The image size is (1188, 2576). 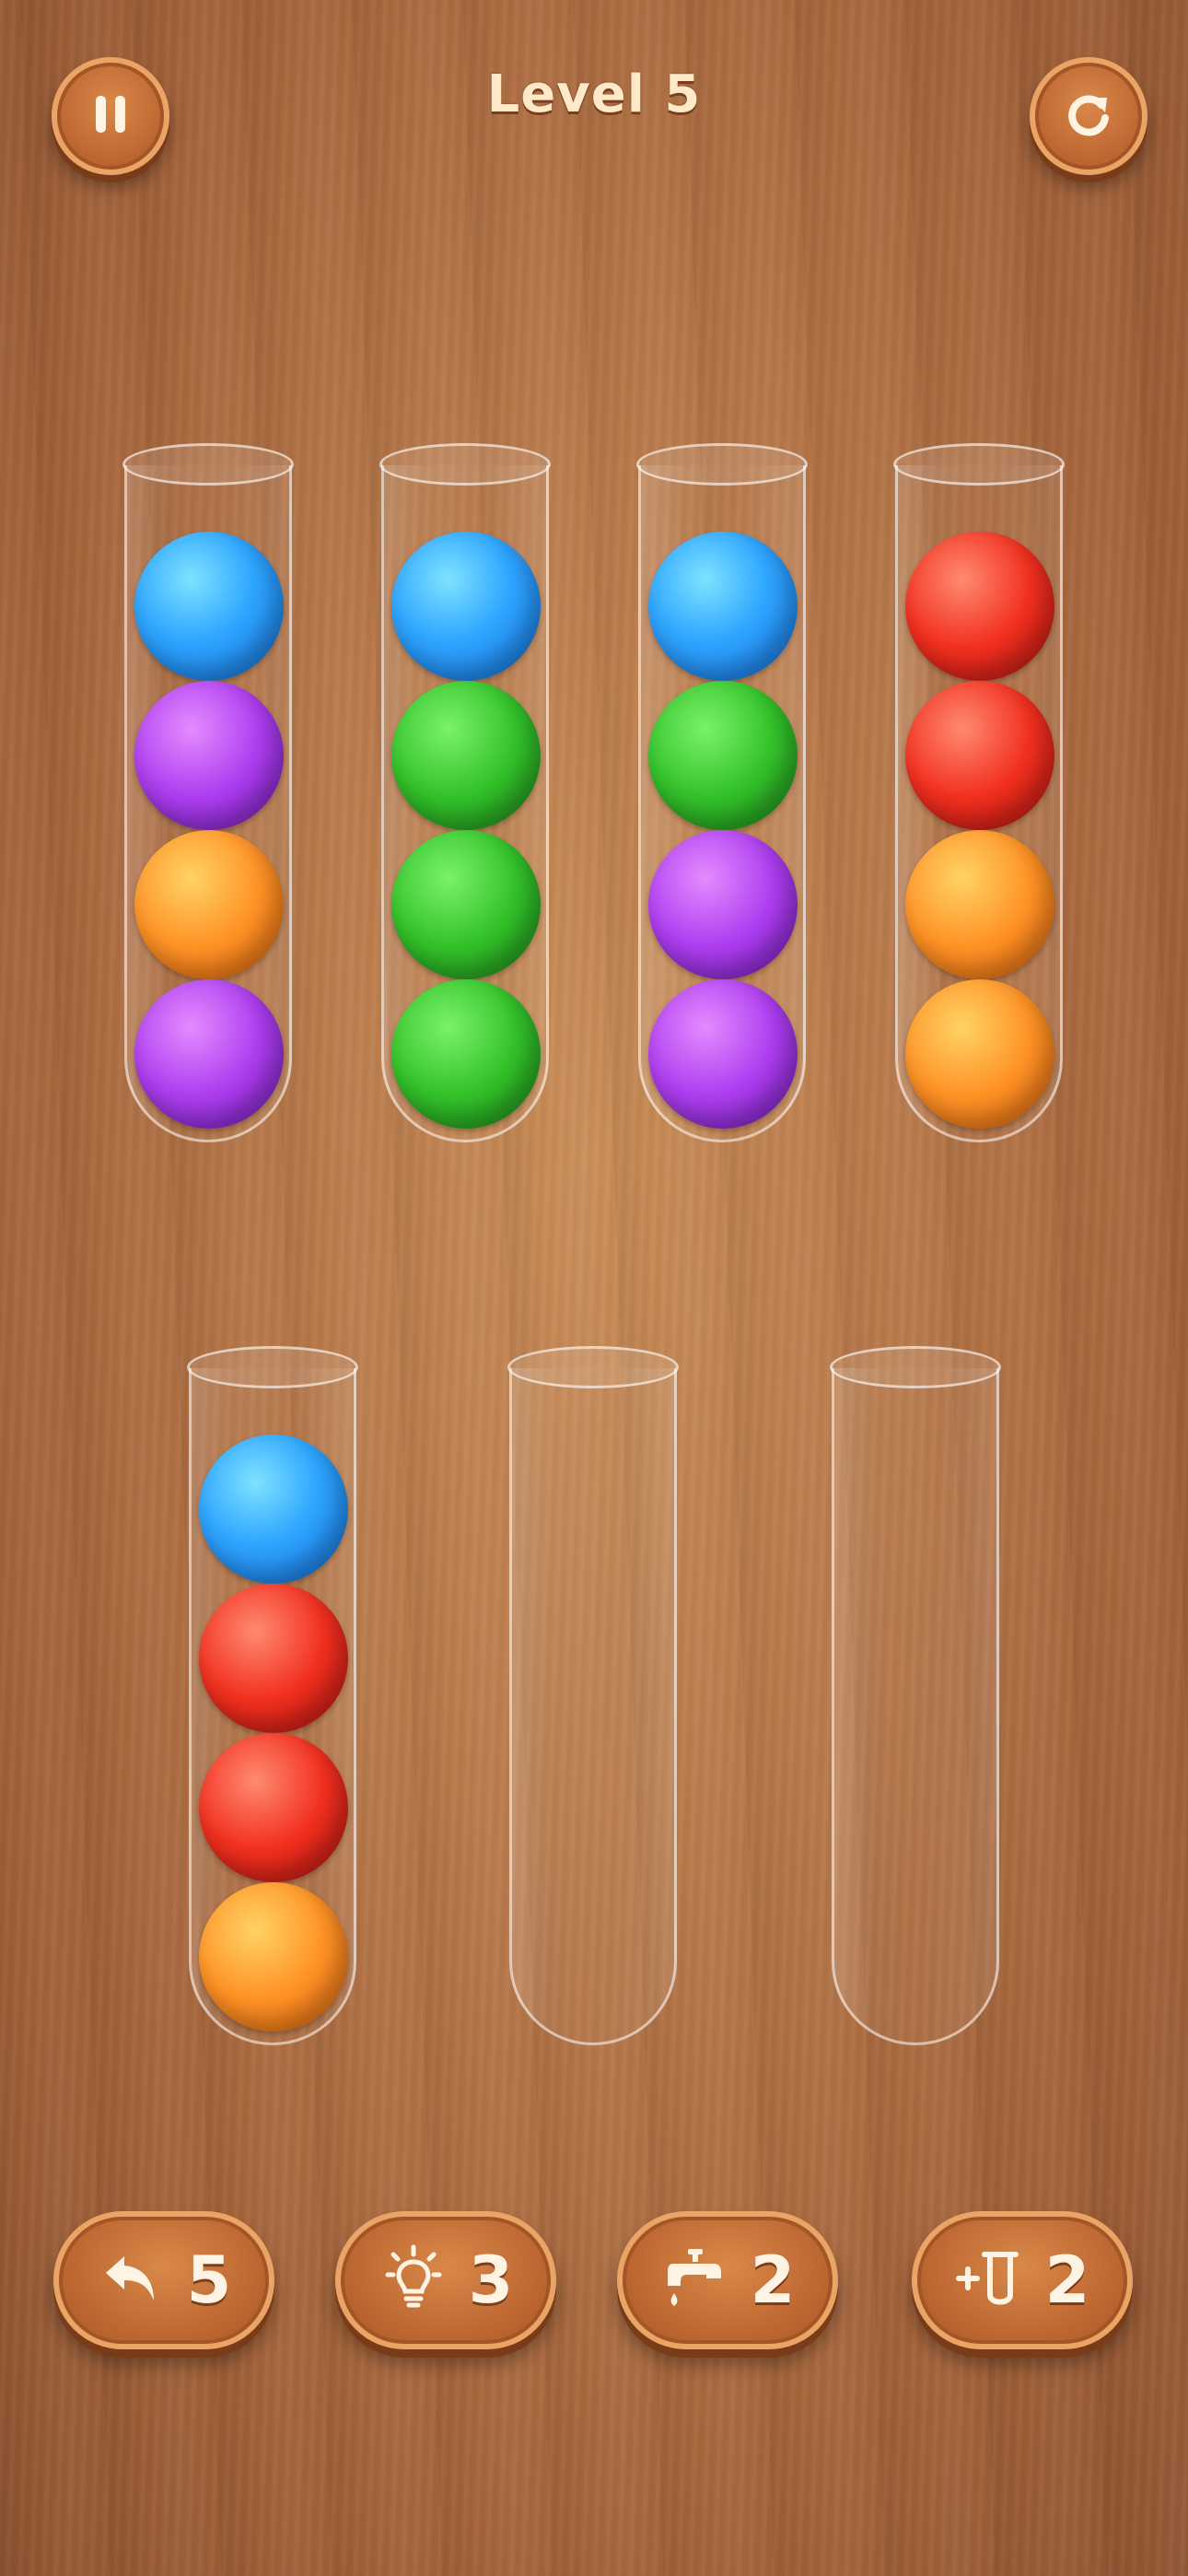 What do you see at coordinates (594, 94) in the screenshot?
I see `level-title: Level 5` at bounding box center [594, 94].